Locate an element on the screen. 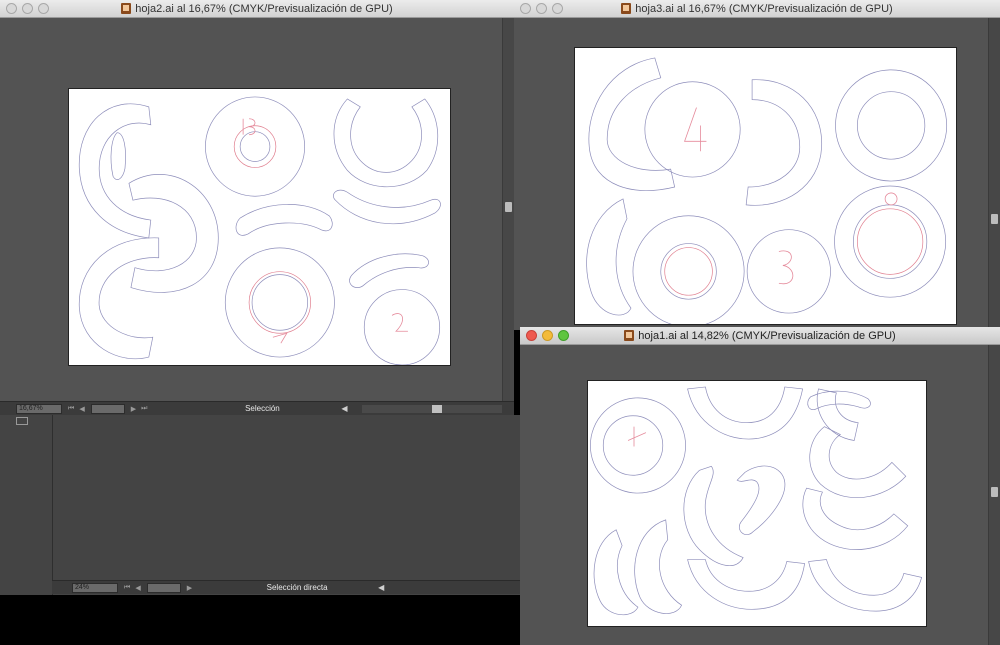 The height and width of the screenshot is (645, 1000). artboard-hoja1 is located at coordinates (757, 503).